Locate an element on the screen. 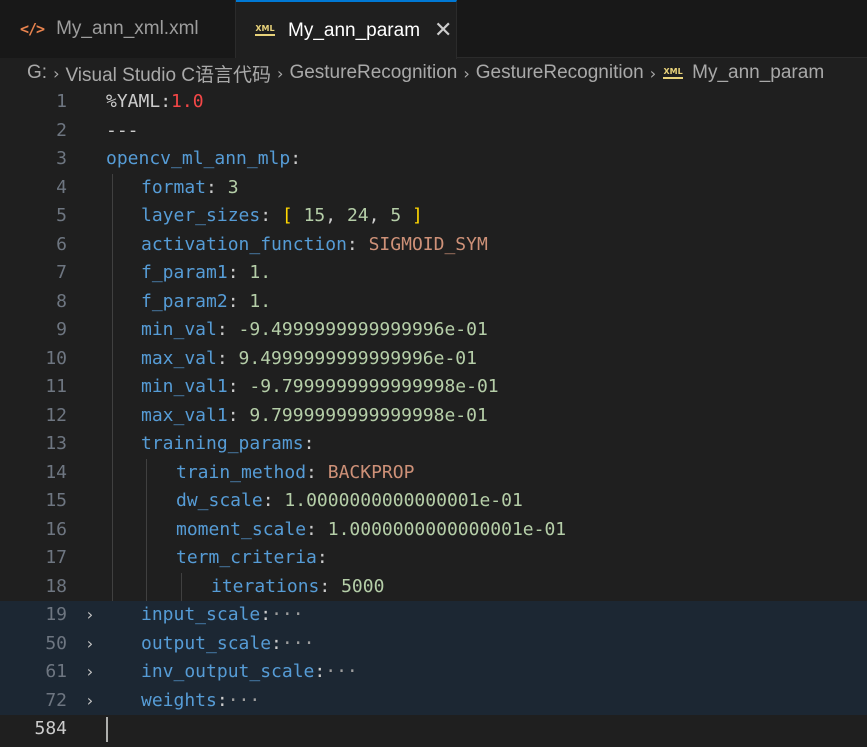 The height and width of the screenshot is (747, 867). code-line: 1 %YAML:1.0 is located at coordinates (433, 102).